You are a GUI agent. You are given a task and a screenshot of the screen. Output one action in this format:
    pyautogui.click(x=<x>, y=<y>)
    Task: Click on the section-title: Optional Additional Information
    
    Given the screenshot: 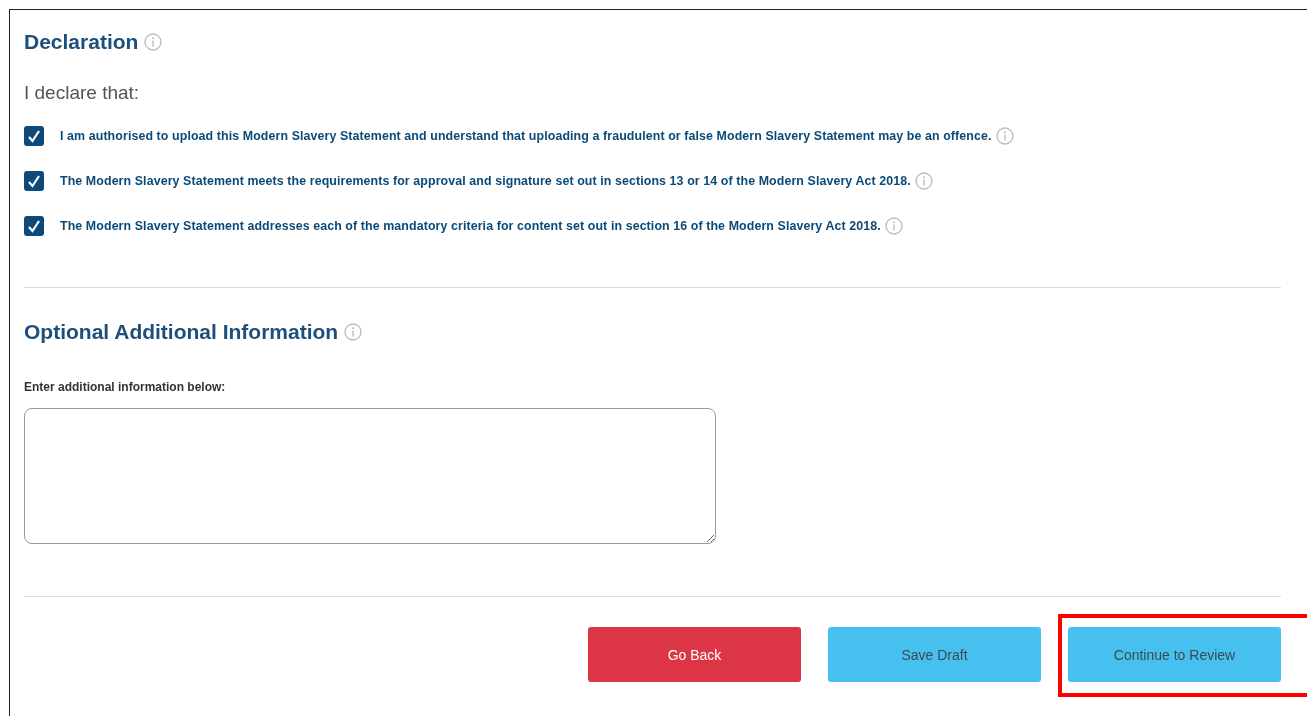 What is the action you would take?
    pyautogui.click(x=181, y=332)
    